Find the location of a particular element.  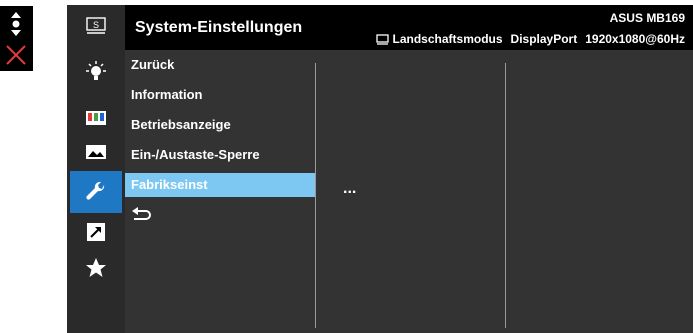

menu-item-power-indicator: Betriebsanzeige is located at coordinates (181, 125).